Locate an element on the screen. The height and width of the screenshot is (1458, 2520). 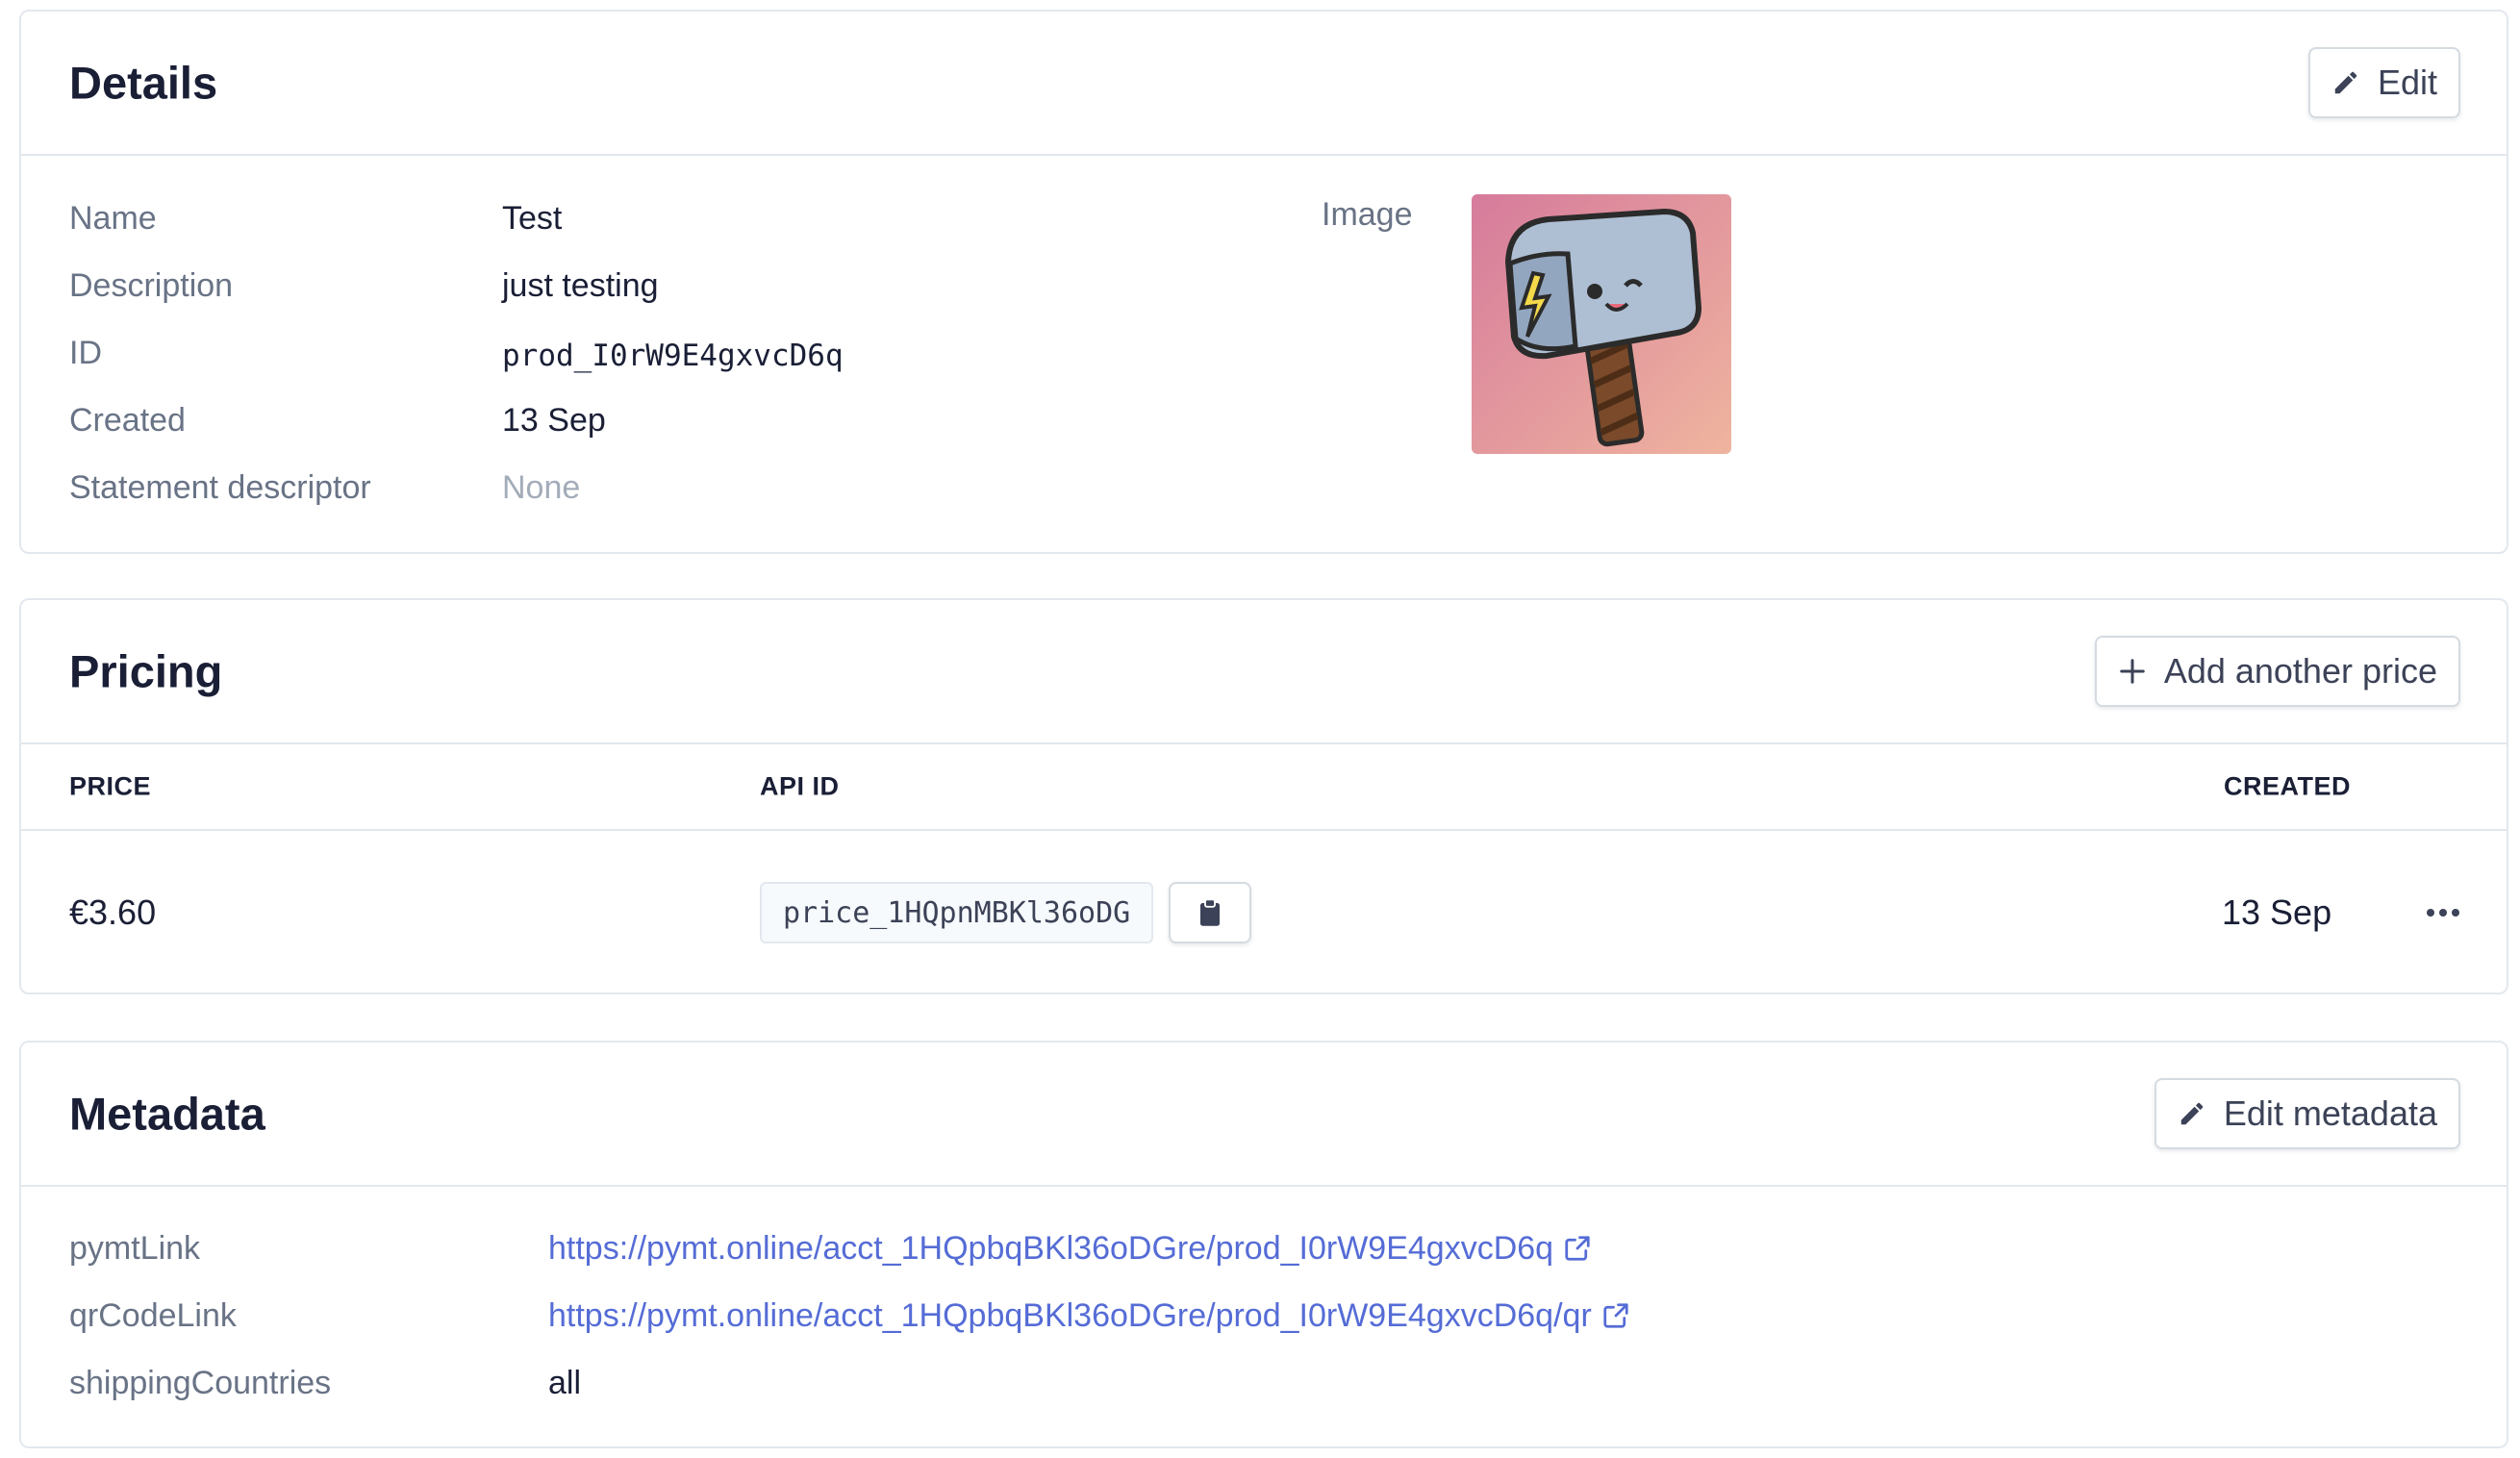
metadata-key: pymtLink is located at coordinates (135, 1248).